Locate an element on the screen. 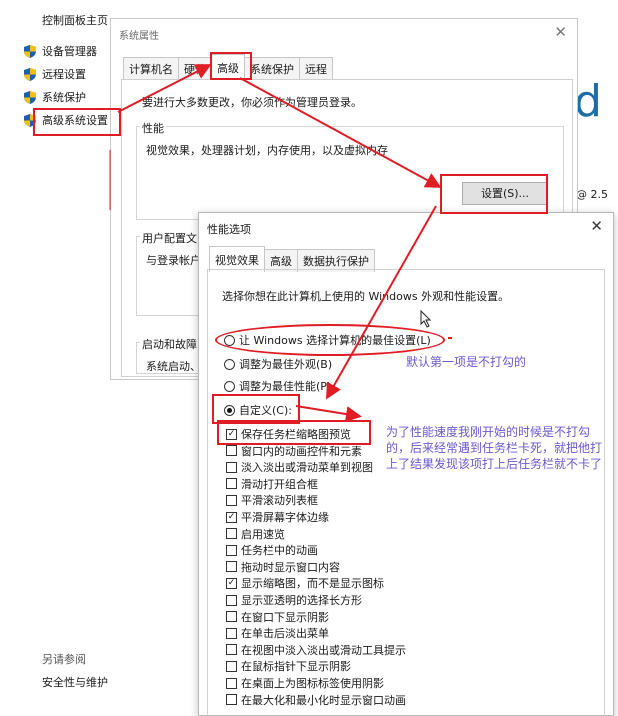 Image resolution: width=618 pixels, height=716 pixels. performance-description: 视觉效果，处理器计划，内存使用，以及虚拟内存 is located at coordinates (267, 150).